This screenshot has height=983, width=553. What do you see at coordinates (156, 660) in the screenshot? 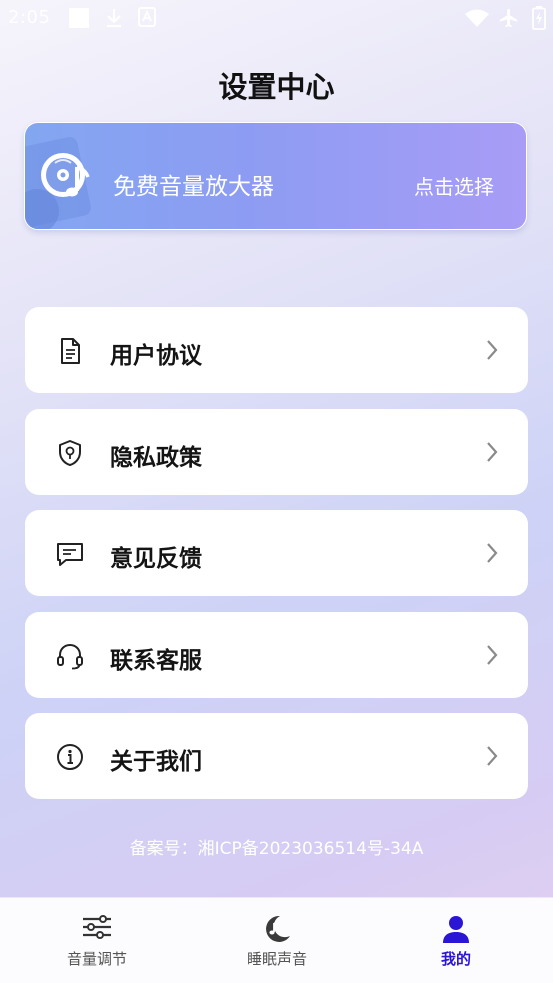
I see `menu-item-label: 联系客服` at bounding box center [156, 660].